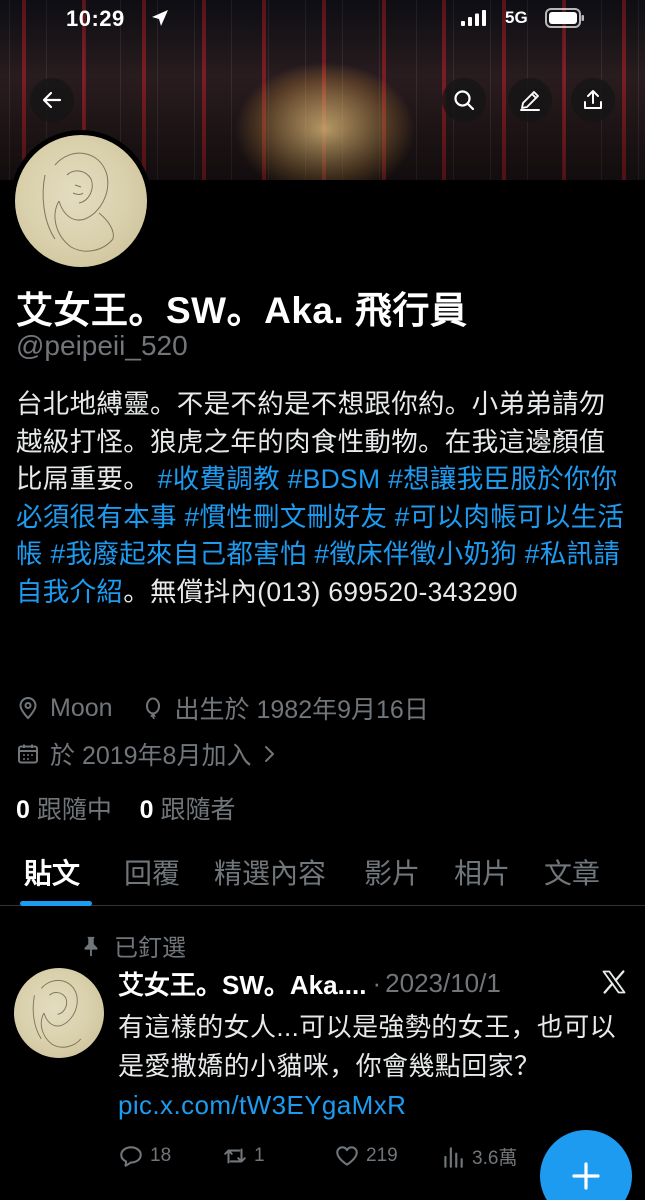  I want to click on tweet-media-link: pic.x.com/tW3EYgaMxR, so click(262, 1105).